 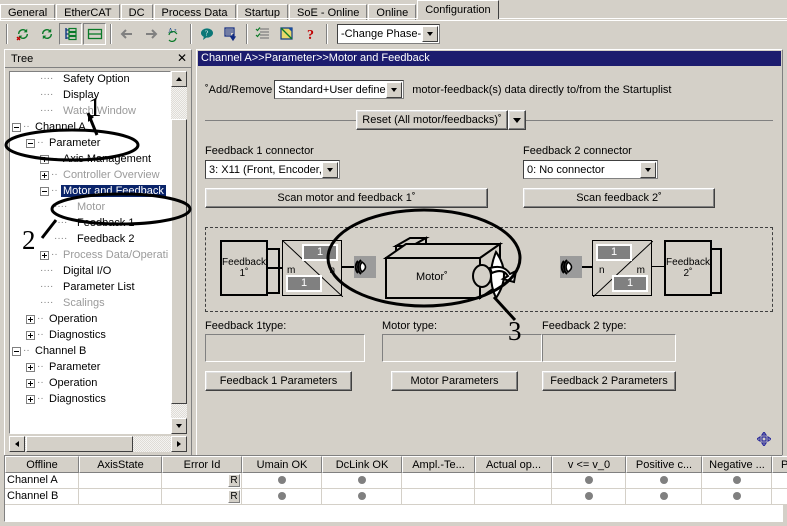 What do you see at coordinates (515, 331) in the screenshot?
I see `annotation-number-3: 3` at bounding box center [515, 331].